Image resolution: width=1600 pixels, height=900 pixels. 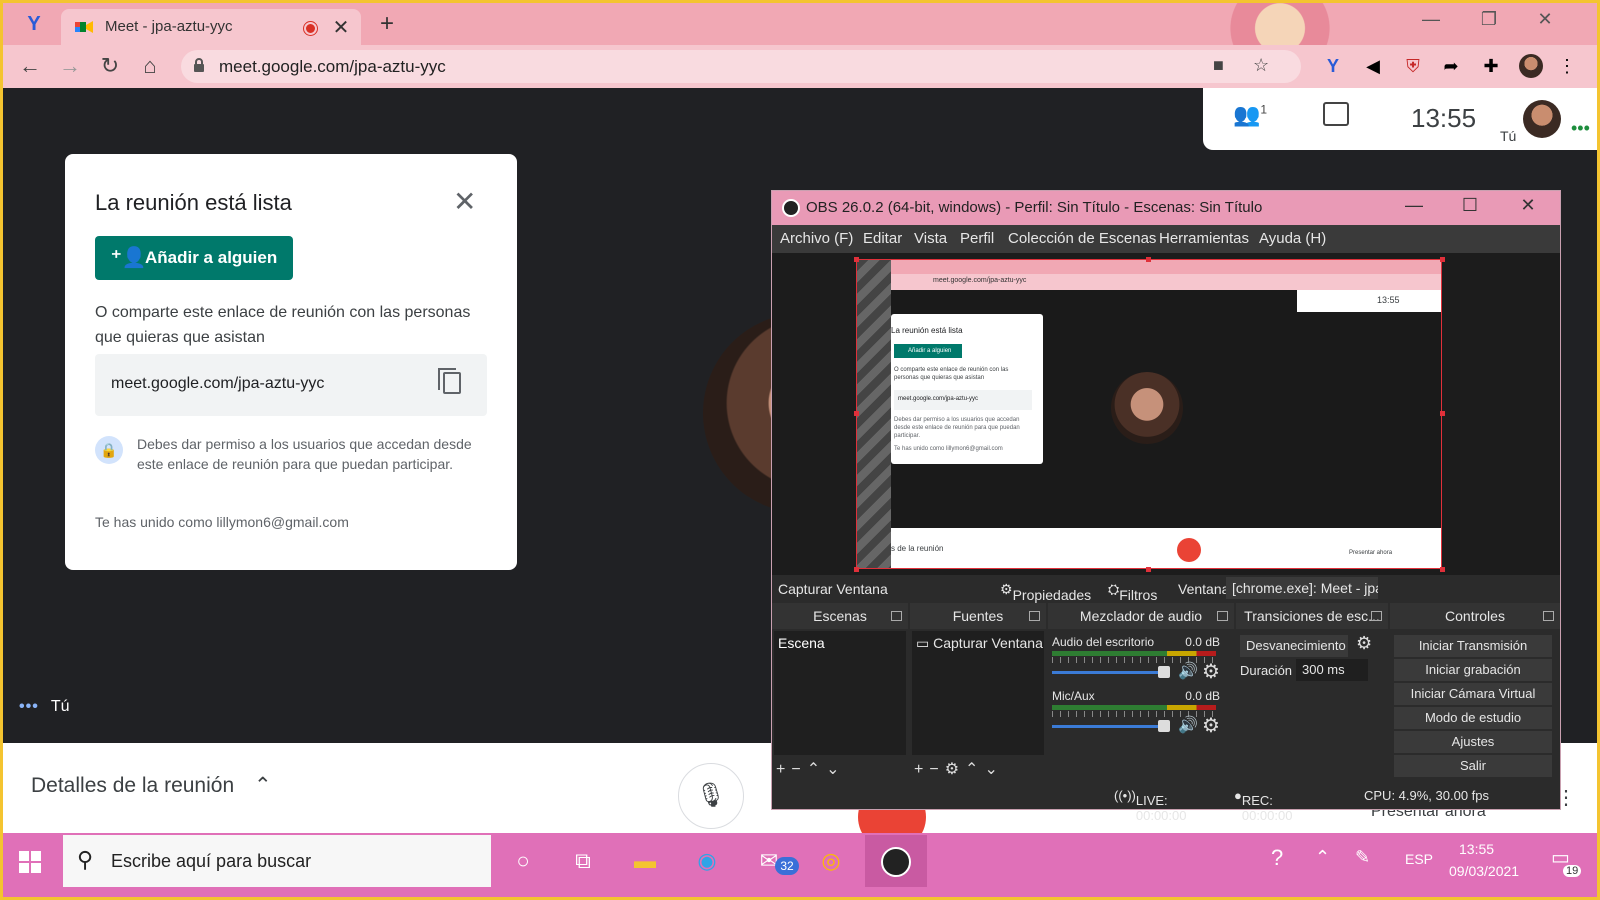 What do you see at coordinates (1473, 646) in the screenshot?
I see `start-streaming-button: Iniciar Transmisión` at bounding box center [1473, 646].